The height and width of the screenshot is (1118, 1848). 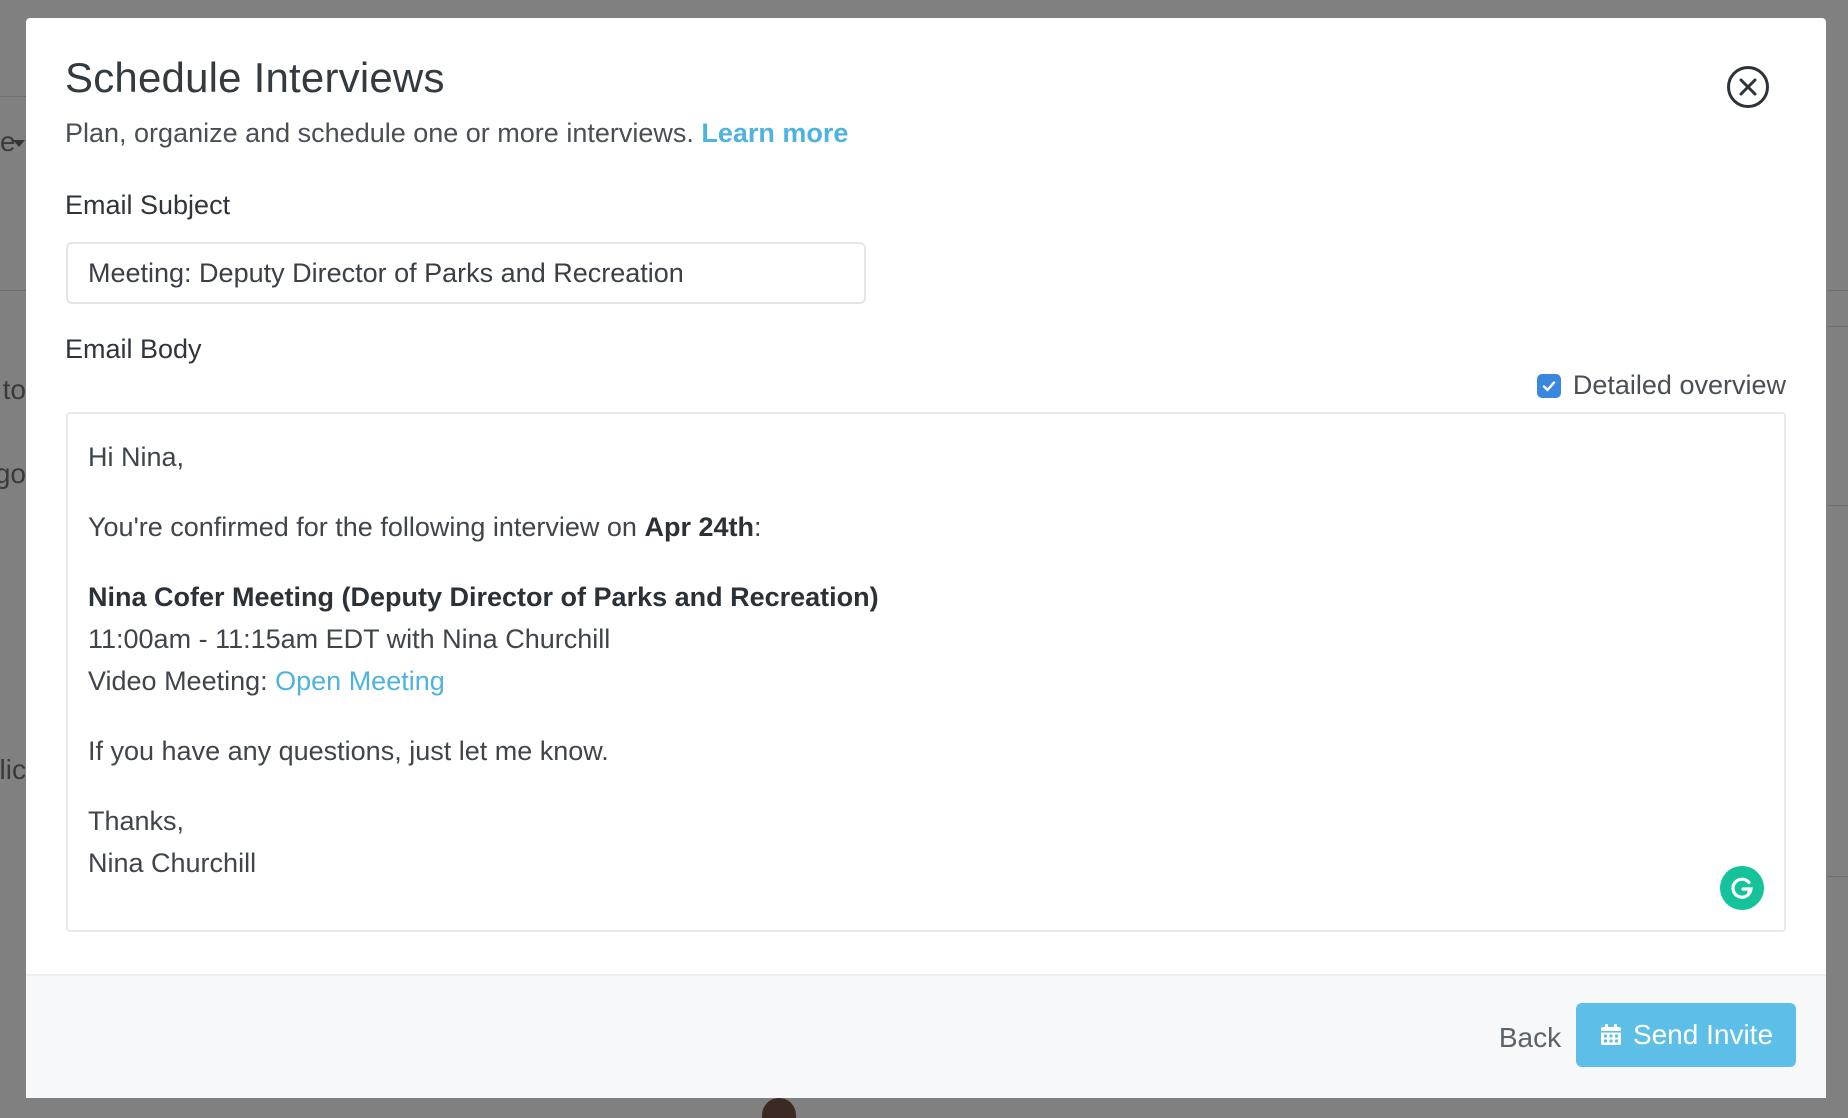 What do you see at coordinates (136, 821) in the screenshot?
I see `email-signoff: Thanks,` at bounding box center [136, 821].